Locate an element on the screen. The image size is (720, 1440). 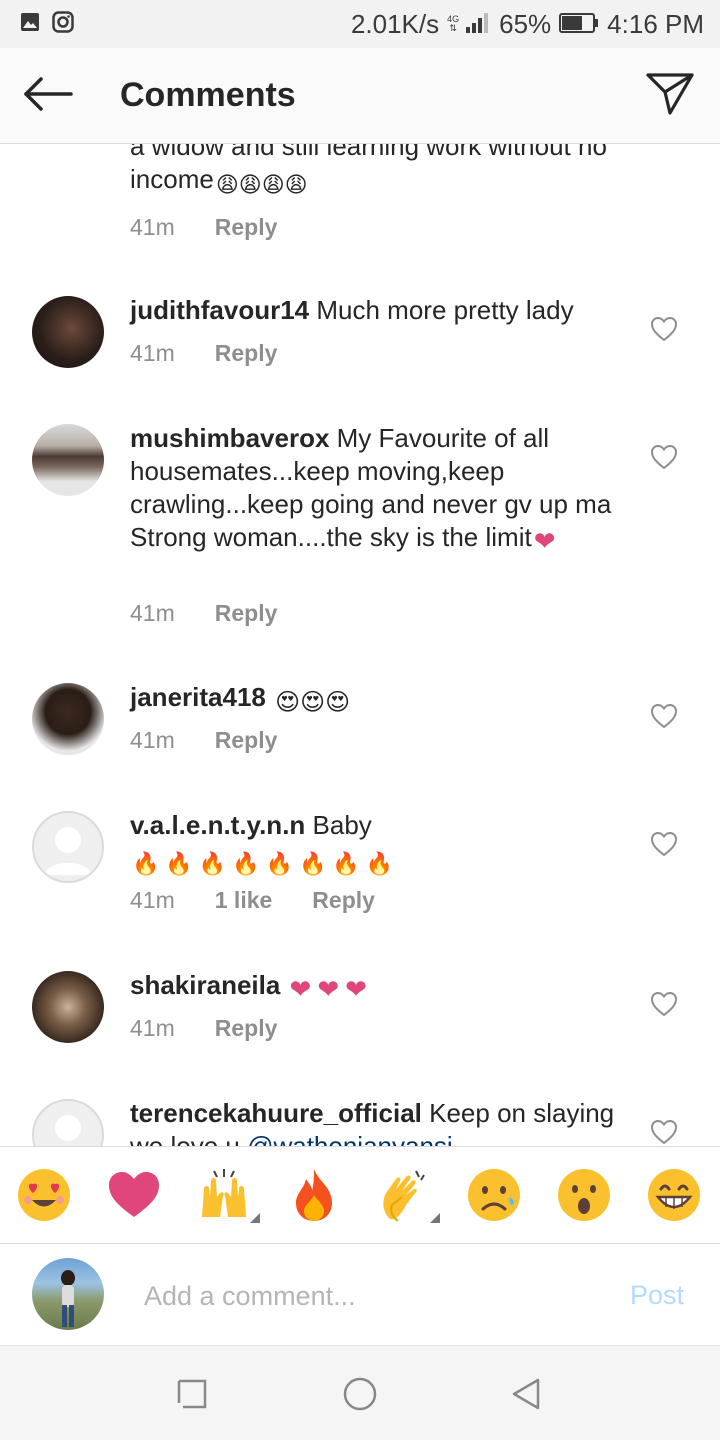
like-count: 1 like is located at coordinates (244, 900).